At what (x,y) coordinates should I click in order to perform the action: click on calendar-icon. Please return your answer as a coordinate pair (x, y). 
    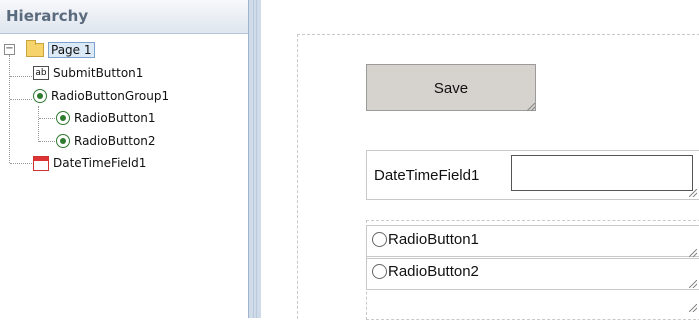
    Looking at the image, I should click on (41, 163).